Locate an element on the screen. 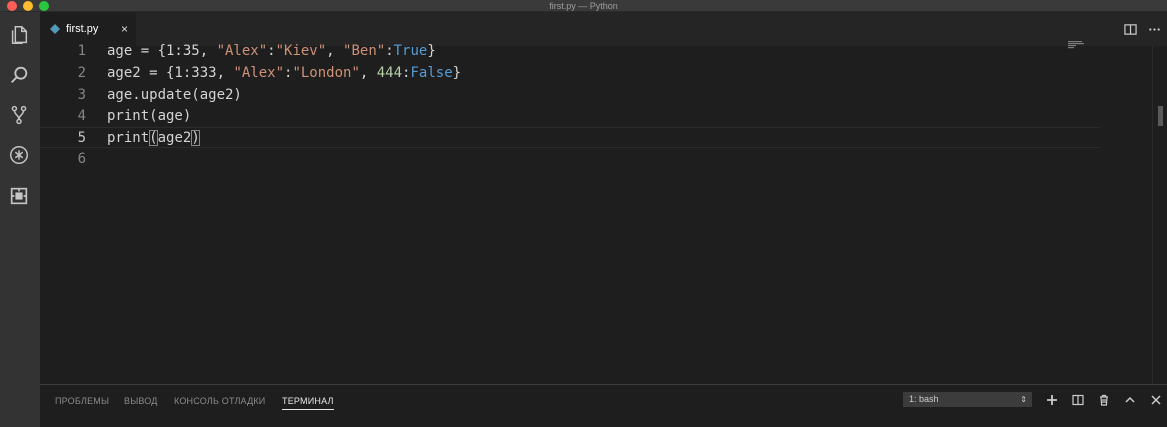 Image resolution: width=1167 pixels, height=427 pixels. line-number: 1 is located at coordinates (81, 51).